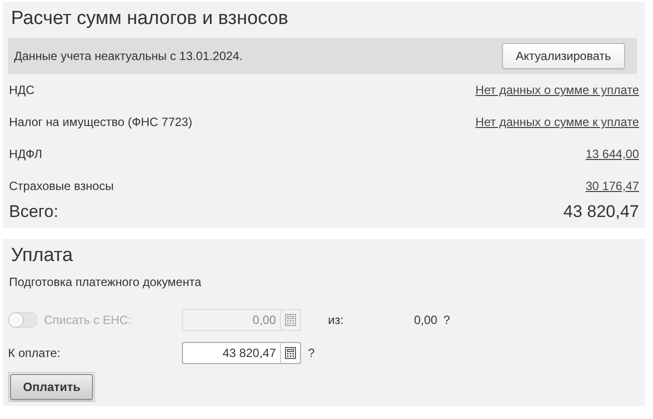  Describe the element at coordinates (290, 352) in the screenshot. I see `calculator-icon` at that location.